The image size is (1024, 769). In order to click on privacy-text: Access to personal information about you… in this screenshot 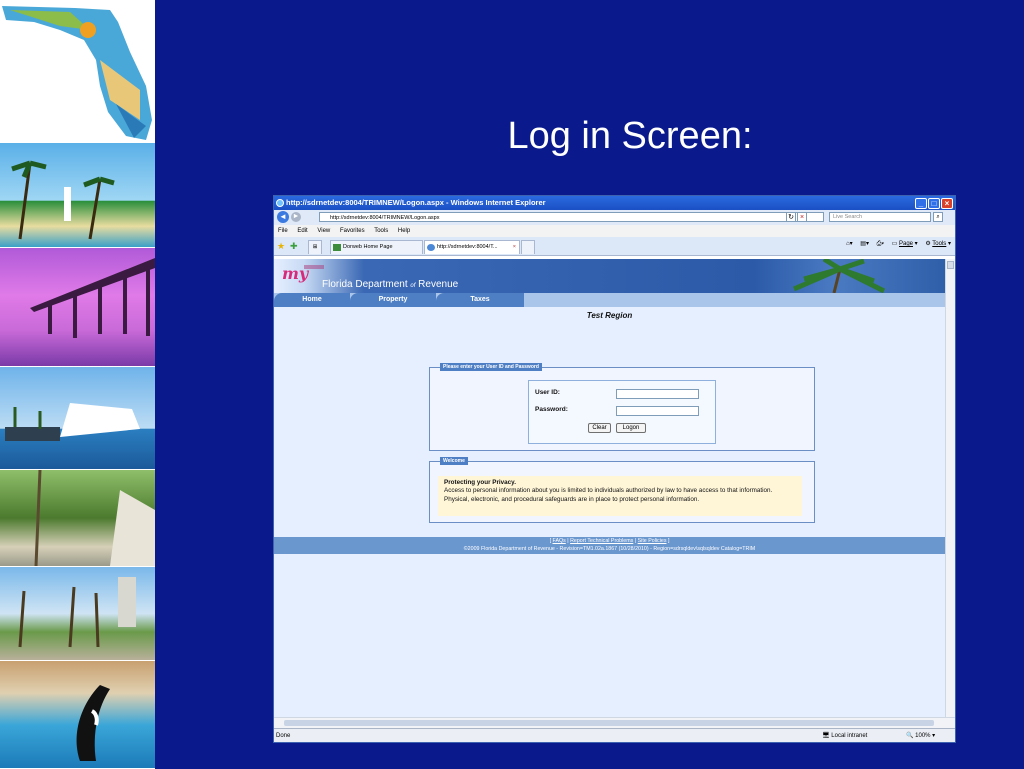, I will do `click(608, 495)`.